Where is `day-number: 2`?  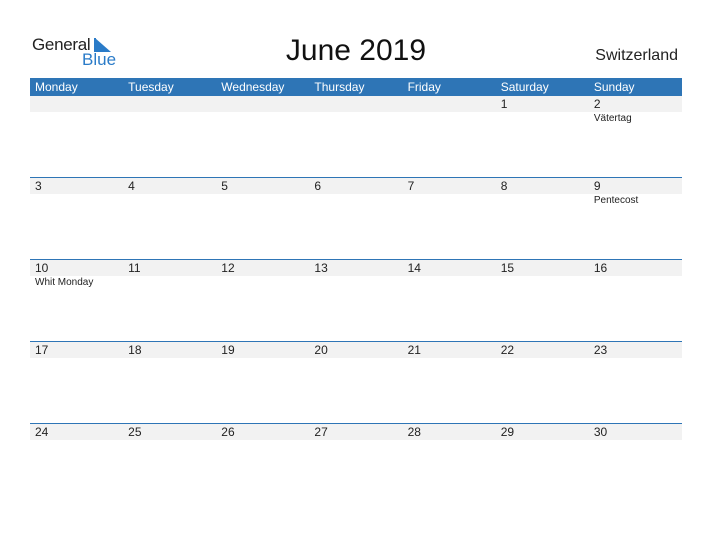 day-number: 2 is located at coordinates (597, 104).